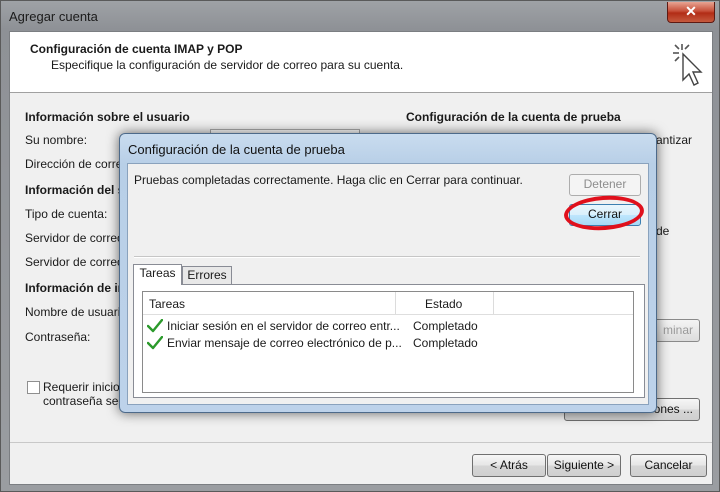 Image resolution: width=720 pixels, height=492 pixels. I want to click on footer-divider, so click(361, 442).